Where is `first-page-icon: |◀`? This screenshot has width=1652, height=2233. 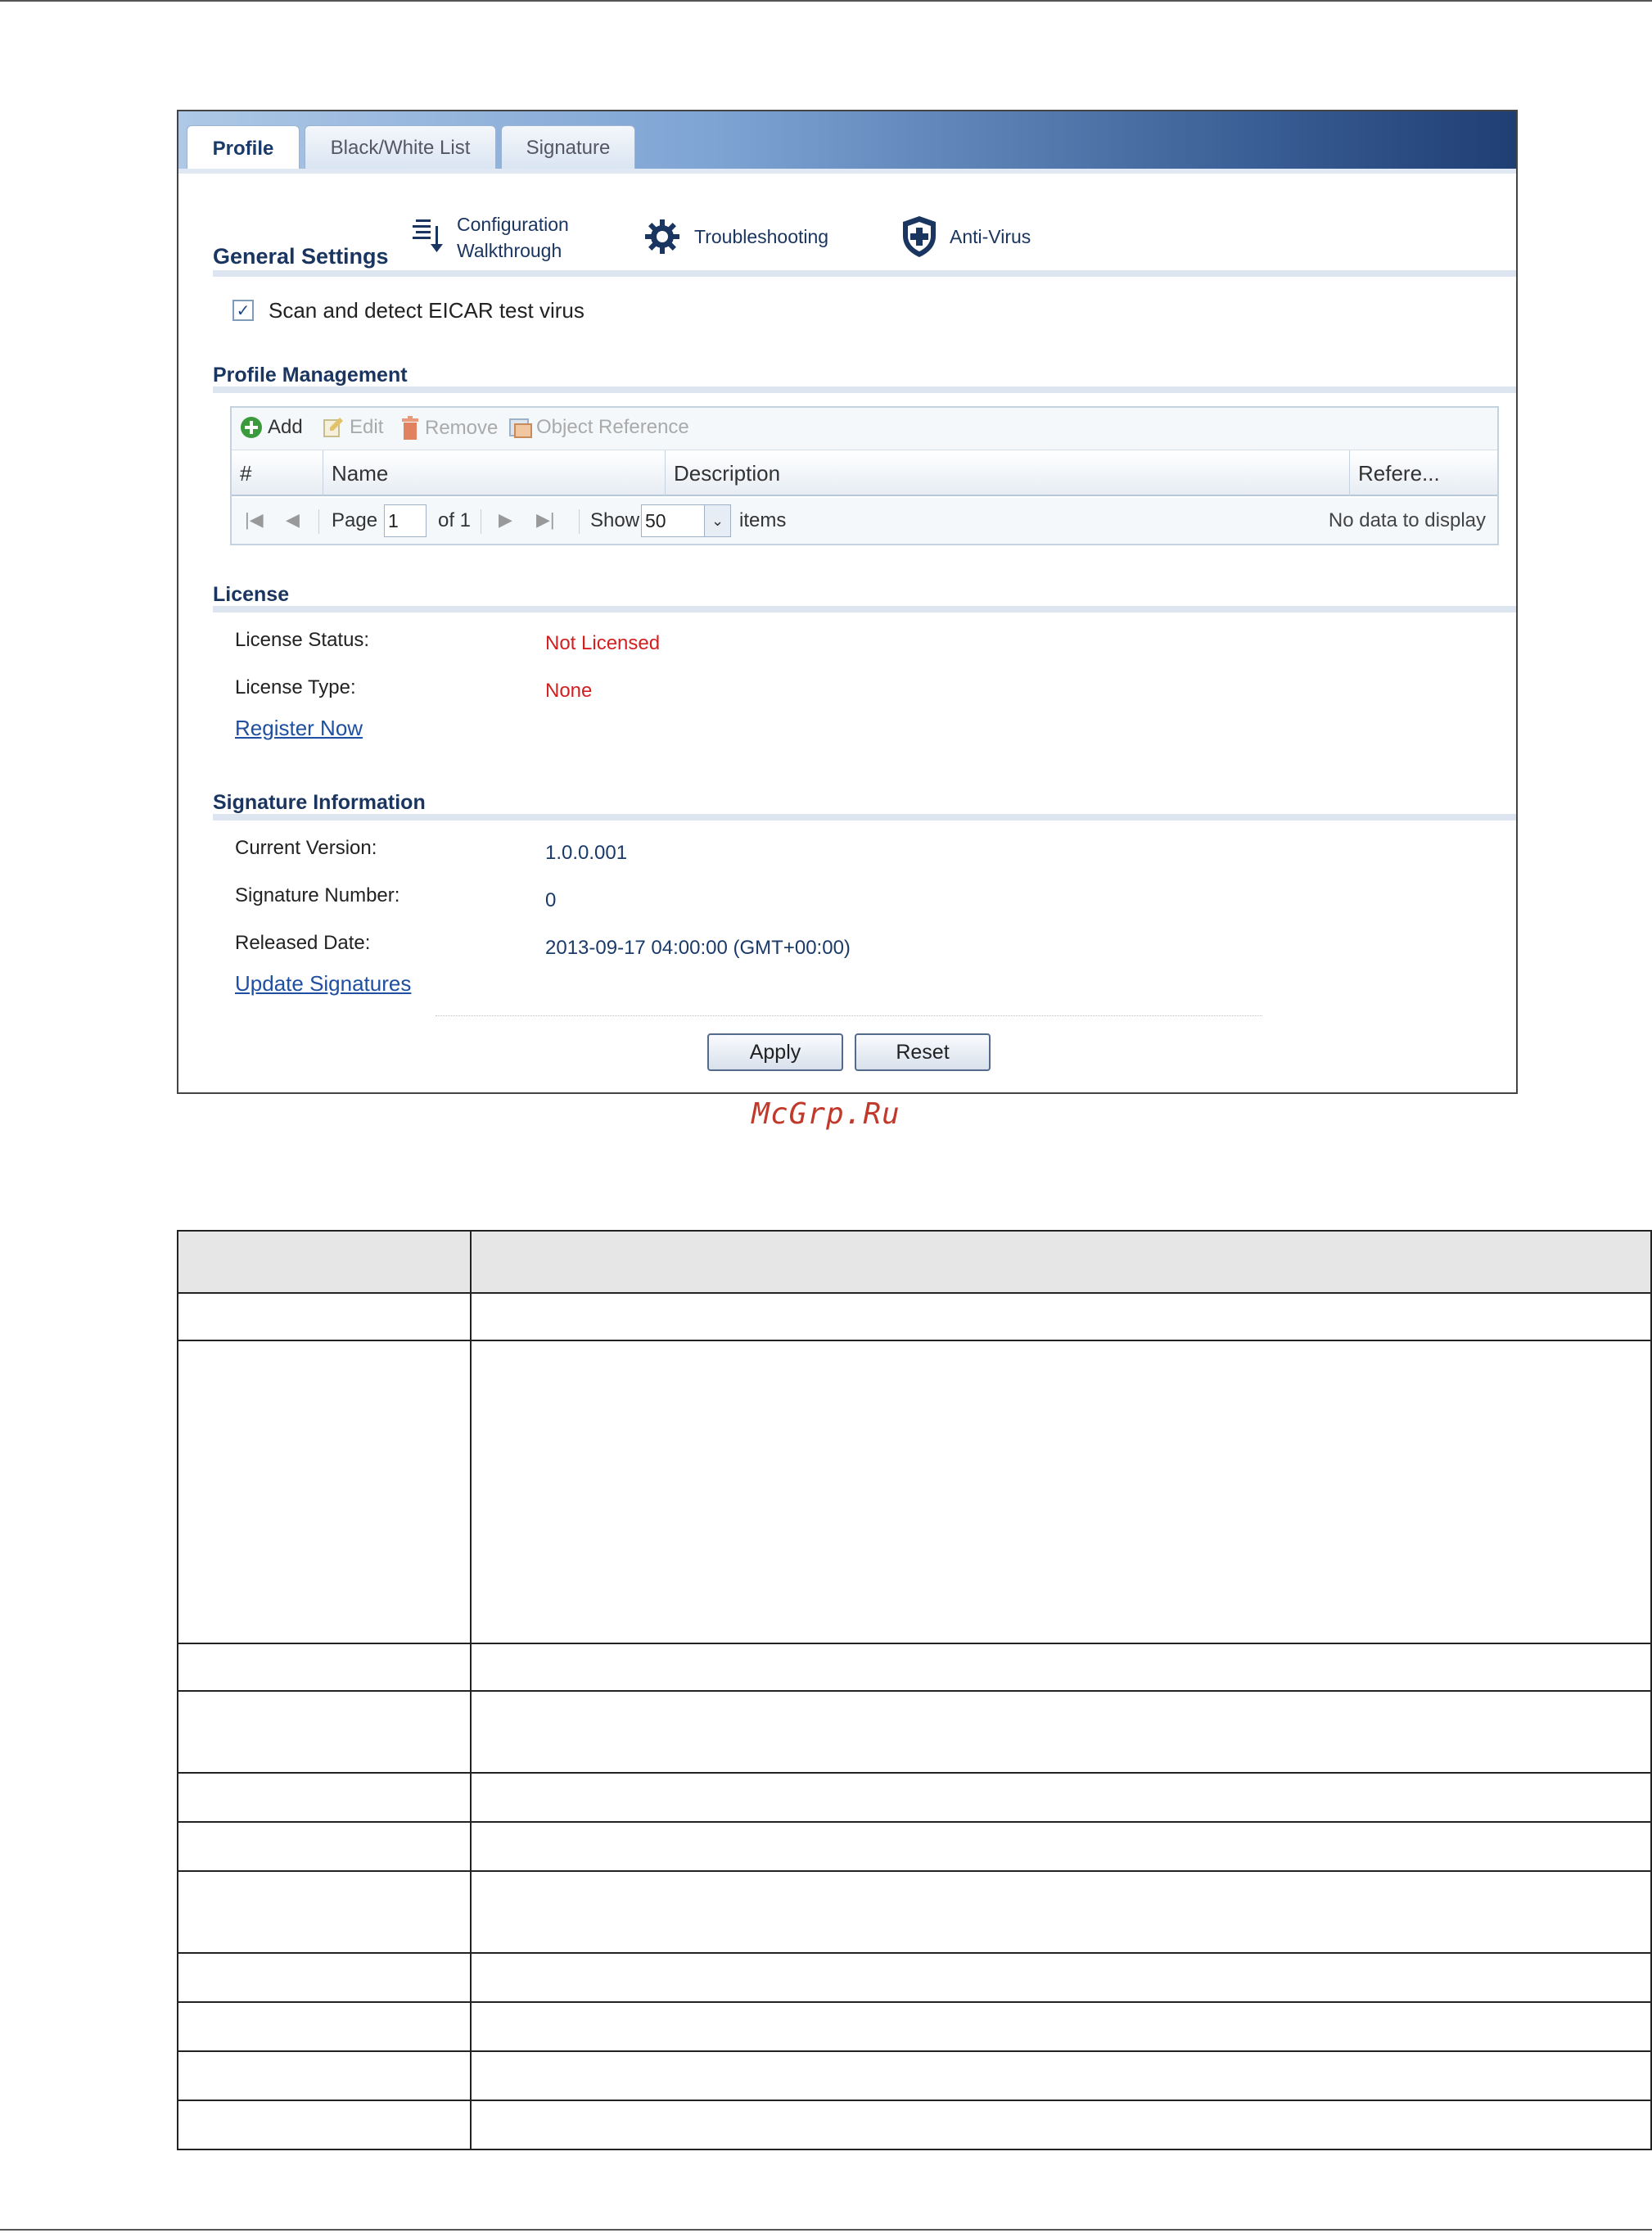
first-page-icon: |◀ is located at coordinates (254, 520).